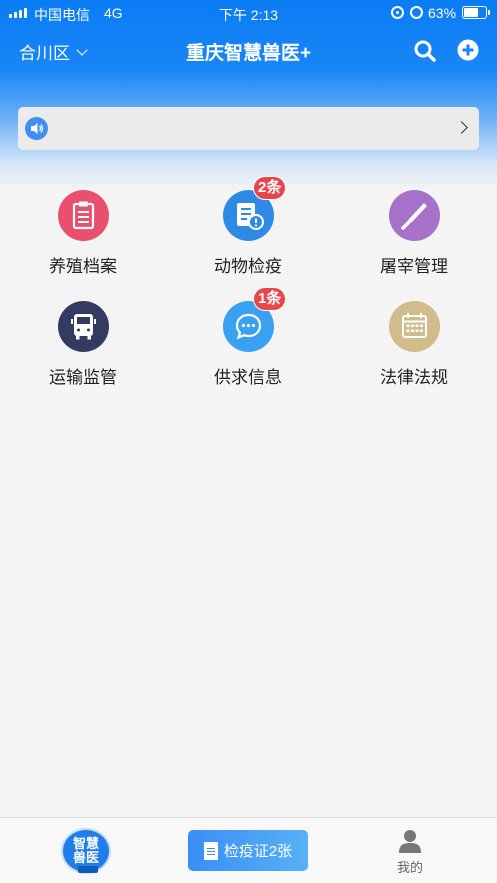  I want to click on nav-bar: 合川区 重庆智慧兽医+, so click(248, 50).